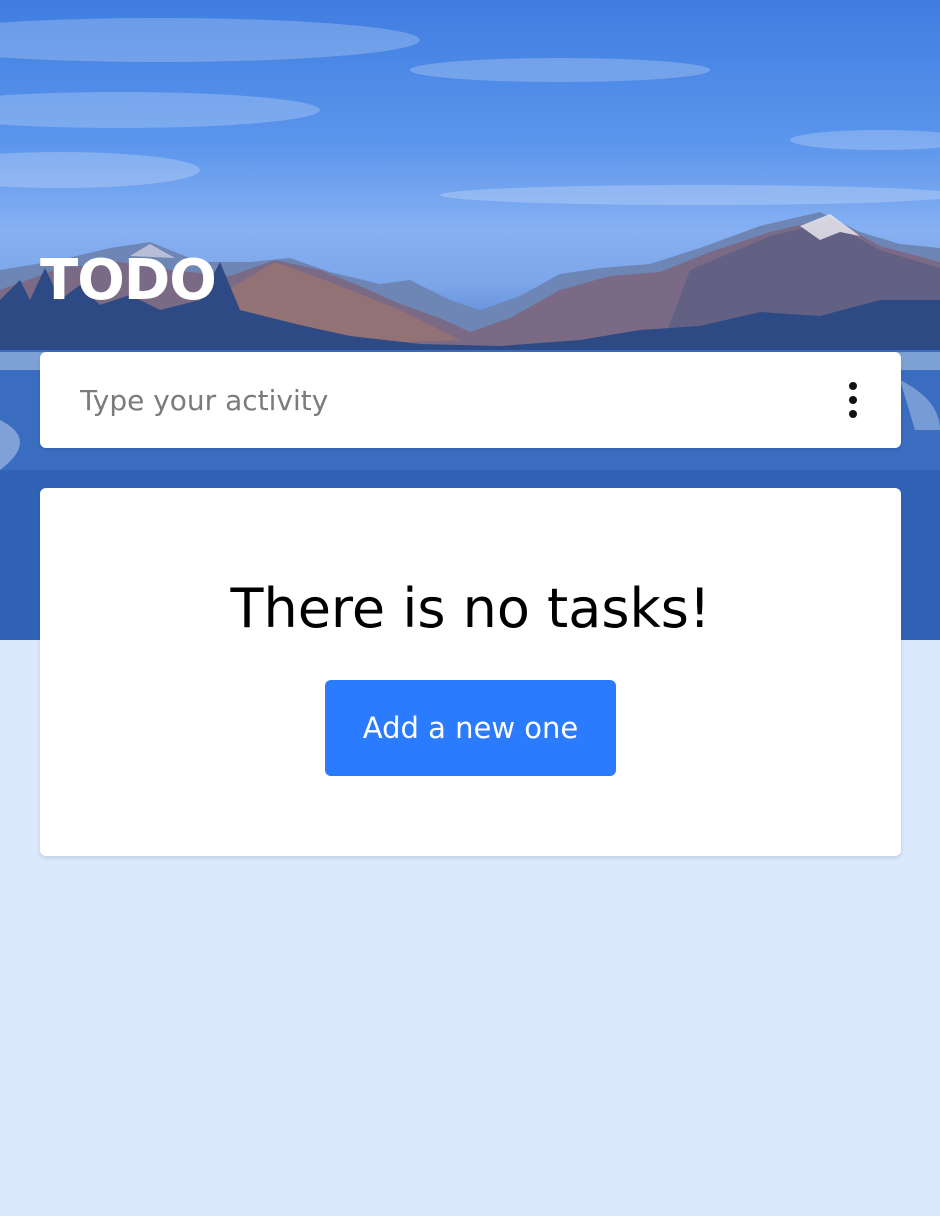  I want to click on empty-state-message: There is no tasks!, so click(470, 608).